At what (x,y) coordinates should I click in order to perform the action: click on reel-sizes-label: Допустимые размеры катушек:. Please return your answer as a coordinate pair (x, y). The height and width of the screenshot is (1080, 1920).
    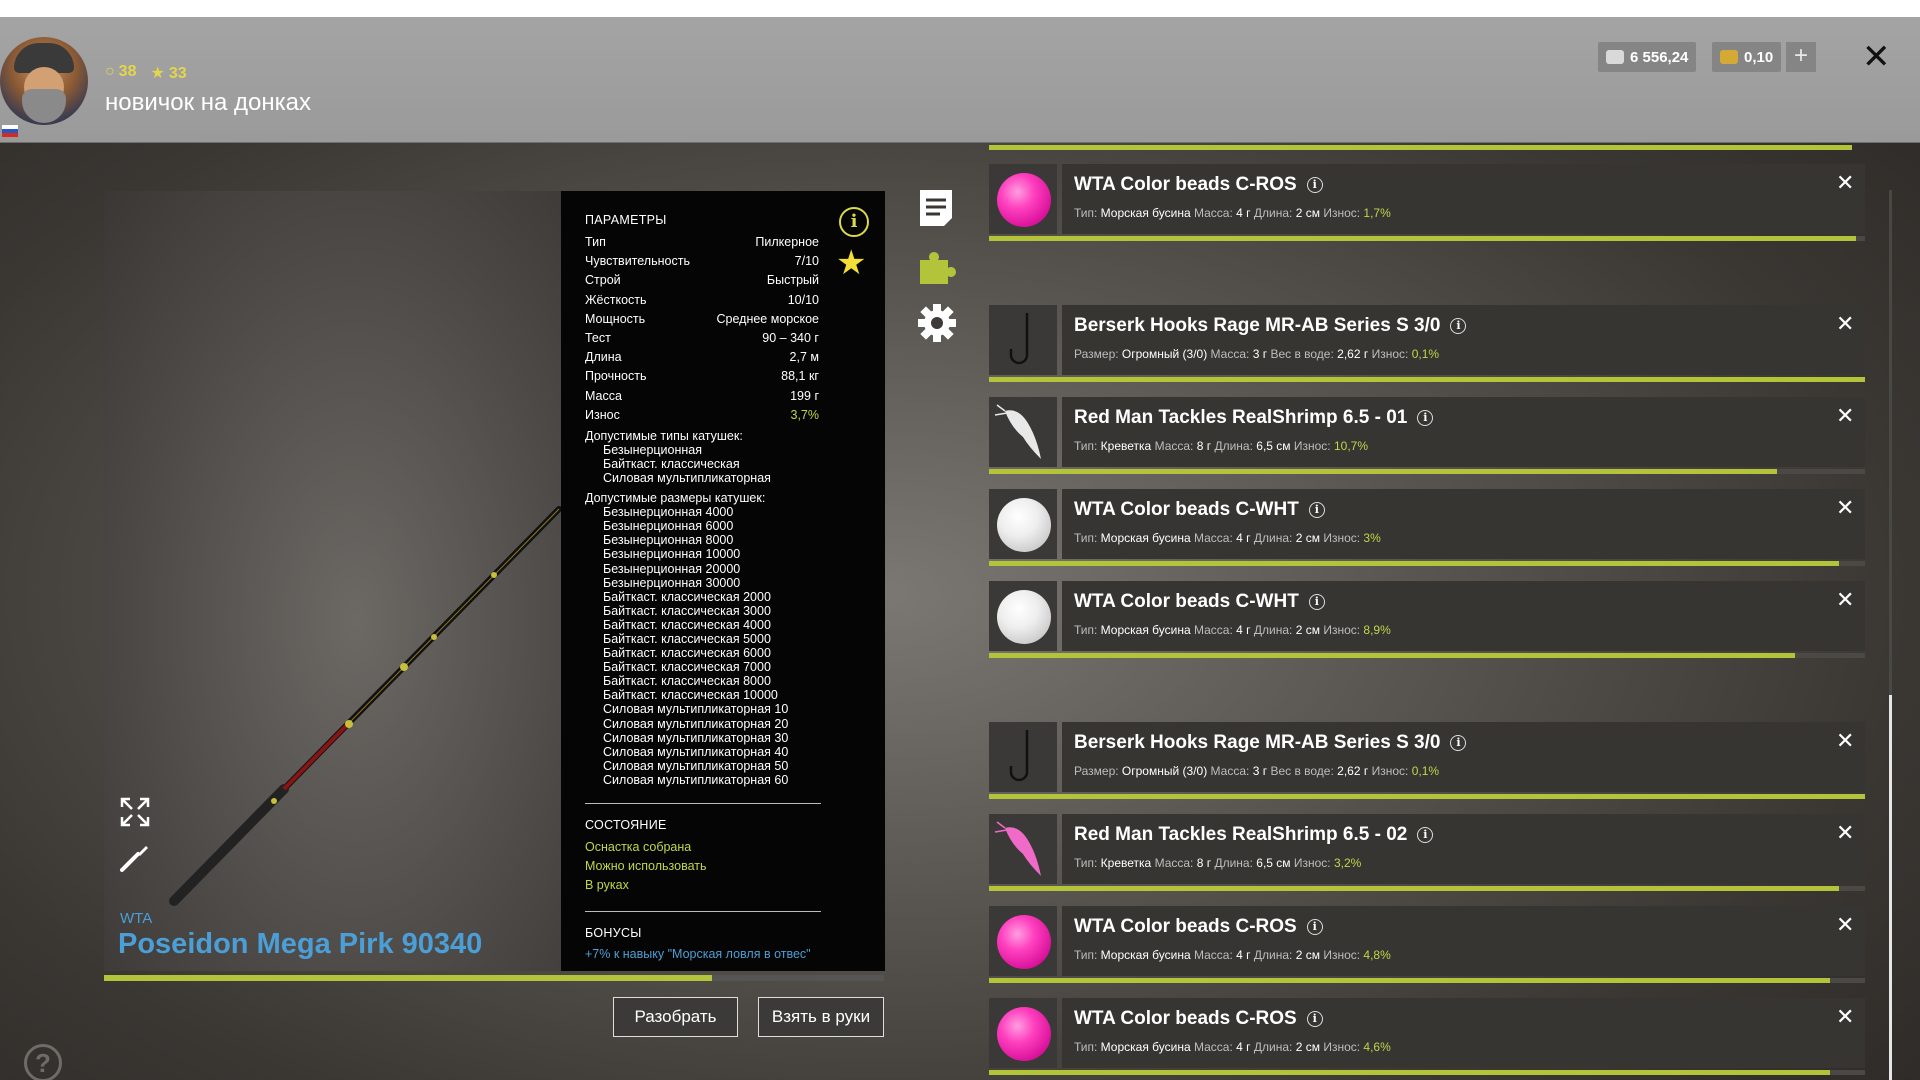
    Looking at the image, I should click on (675, 498).